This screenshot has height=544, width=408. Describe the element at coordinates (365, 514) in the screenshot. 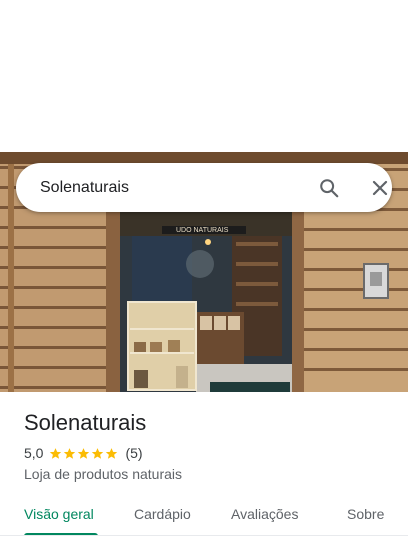

I see `tab-about: Sobre` at that location.